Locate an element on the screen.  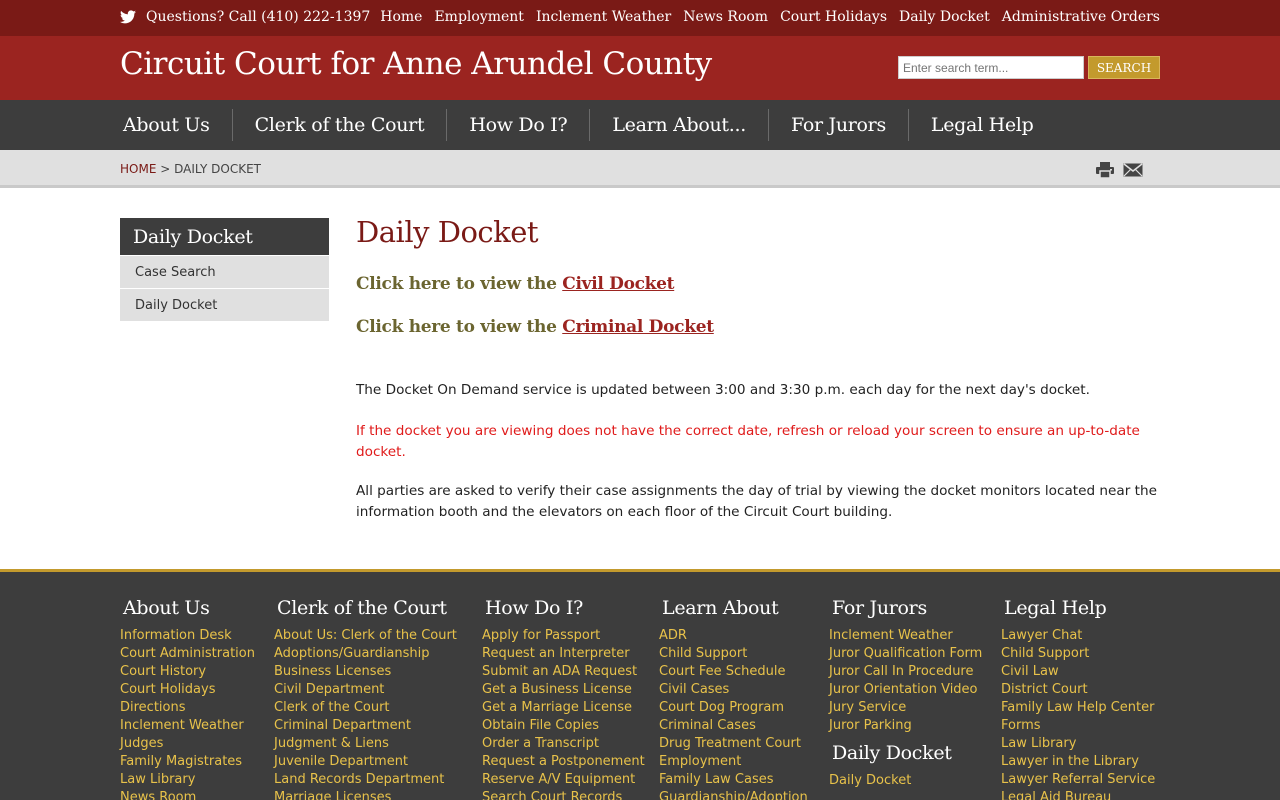
sidebar-item-daily-docket: Daily Docket is located at coordinates (224, 305).